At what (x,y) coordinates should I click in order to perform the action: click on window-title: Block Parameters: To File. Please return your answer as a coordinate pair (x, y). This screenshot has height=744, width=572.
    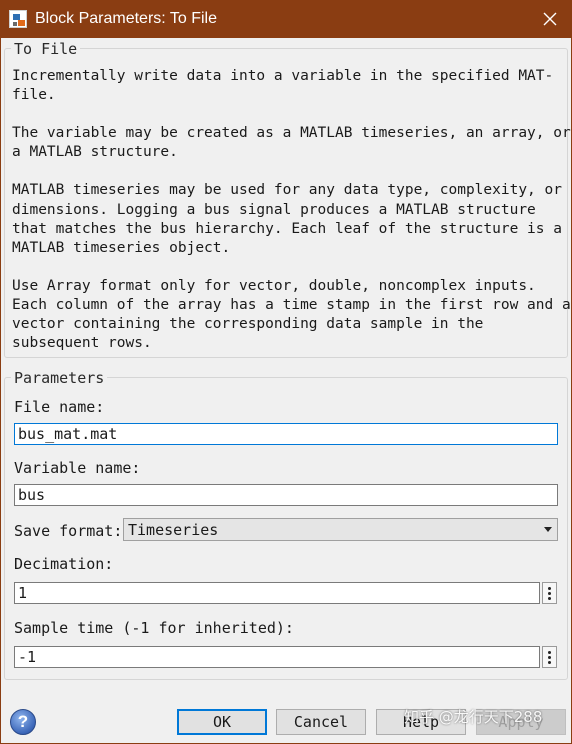
    Looking at the image, I should click on (126, 18).